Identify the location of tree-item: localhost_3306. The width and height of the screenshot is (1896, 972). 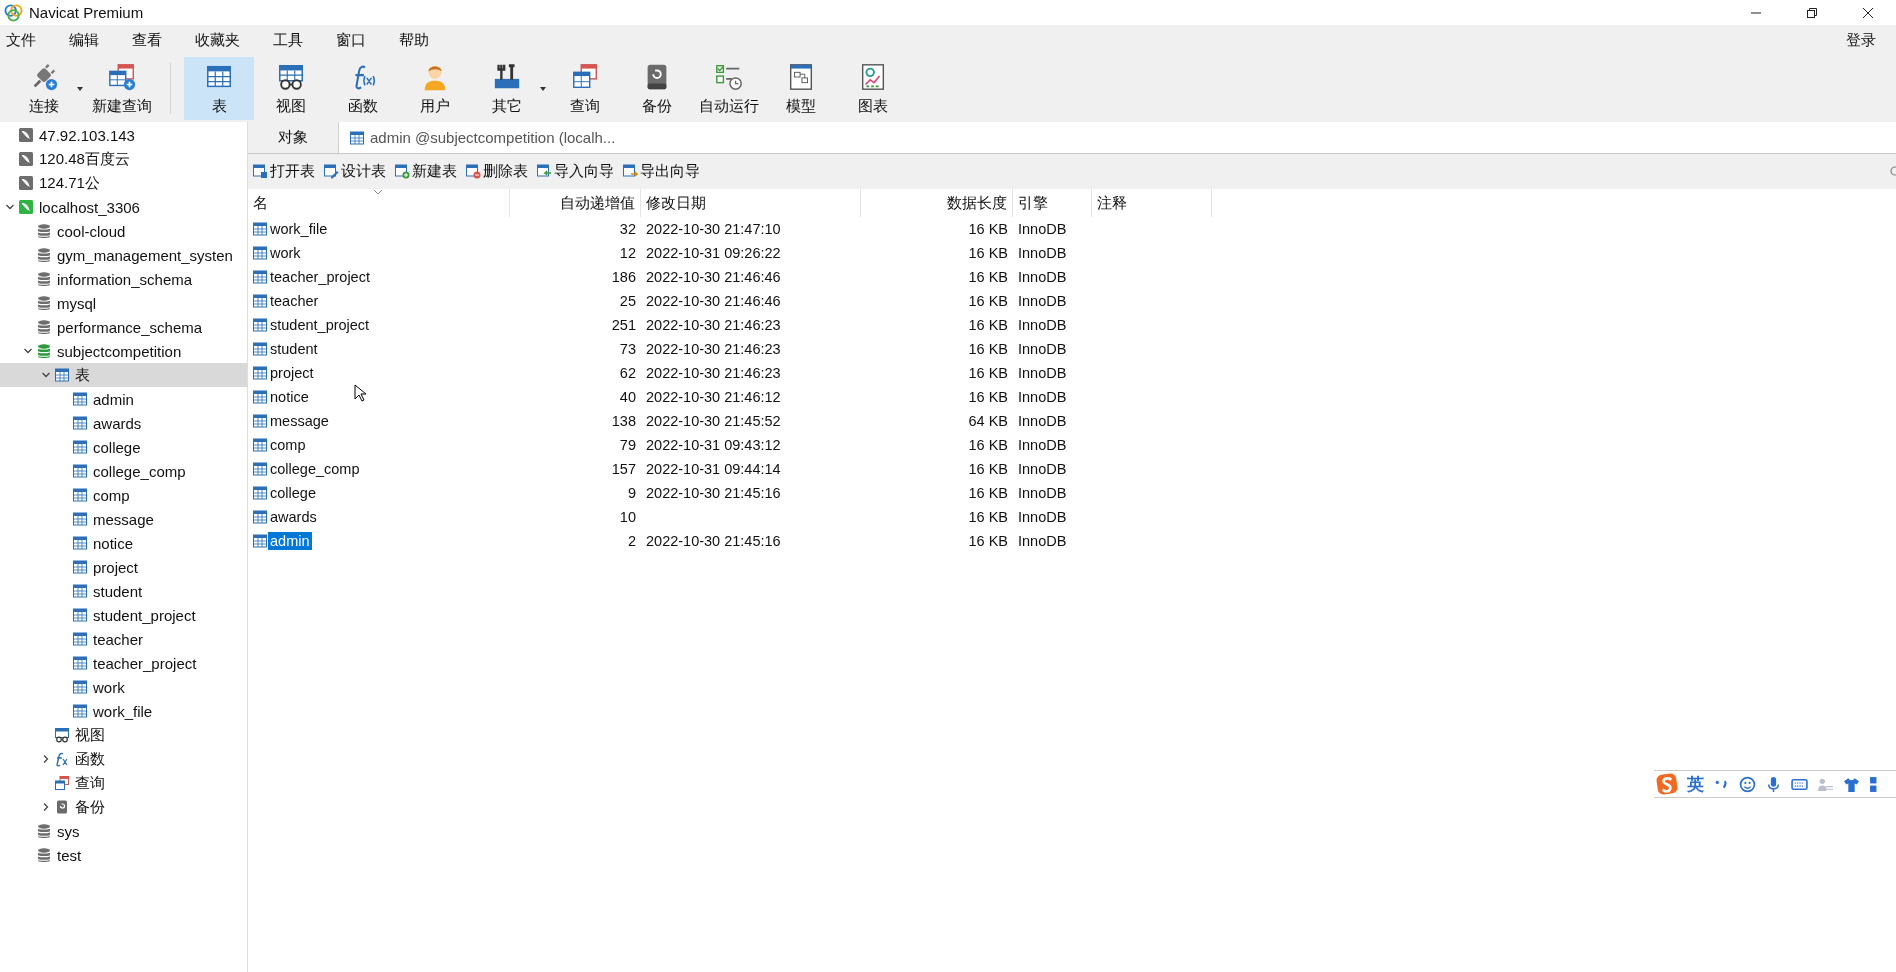
(123, 207).